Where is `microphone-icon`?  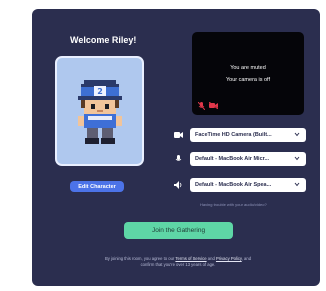
microphone-icon is located at coordinates (178, 158).